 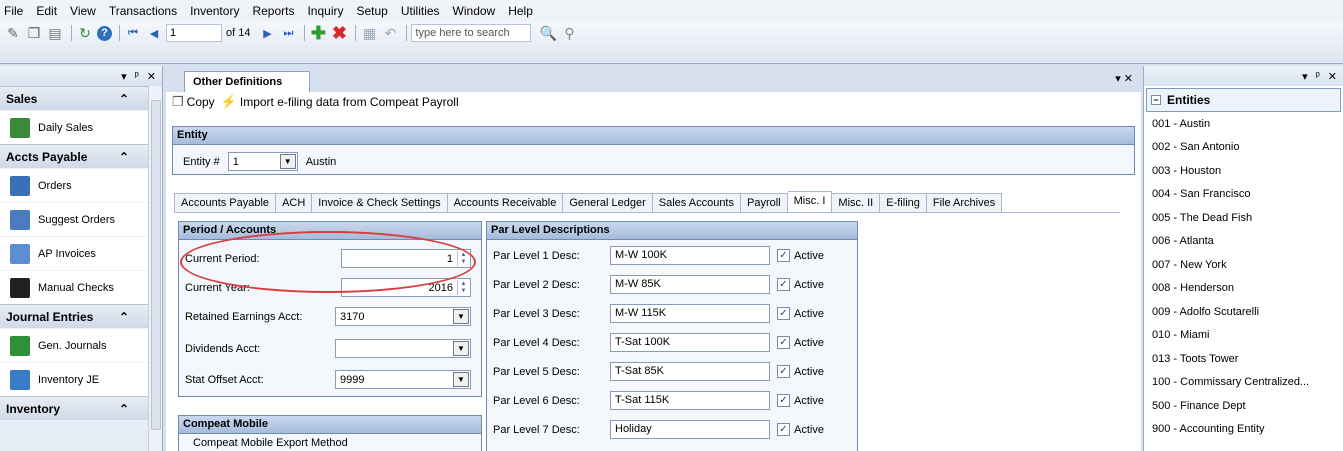 What do you see at coordinates (1124, 78) in the screenshot?
I see `panel-controls: ▾ ✕` at bounding box center [1124, 78].